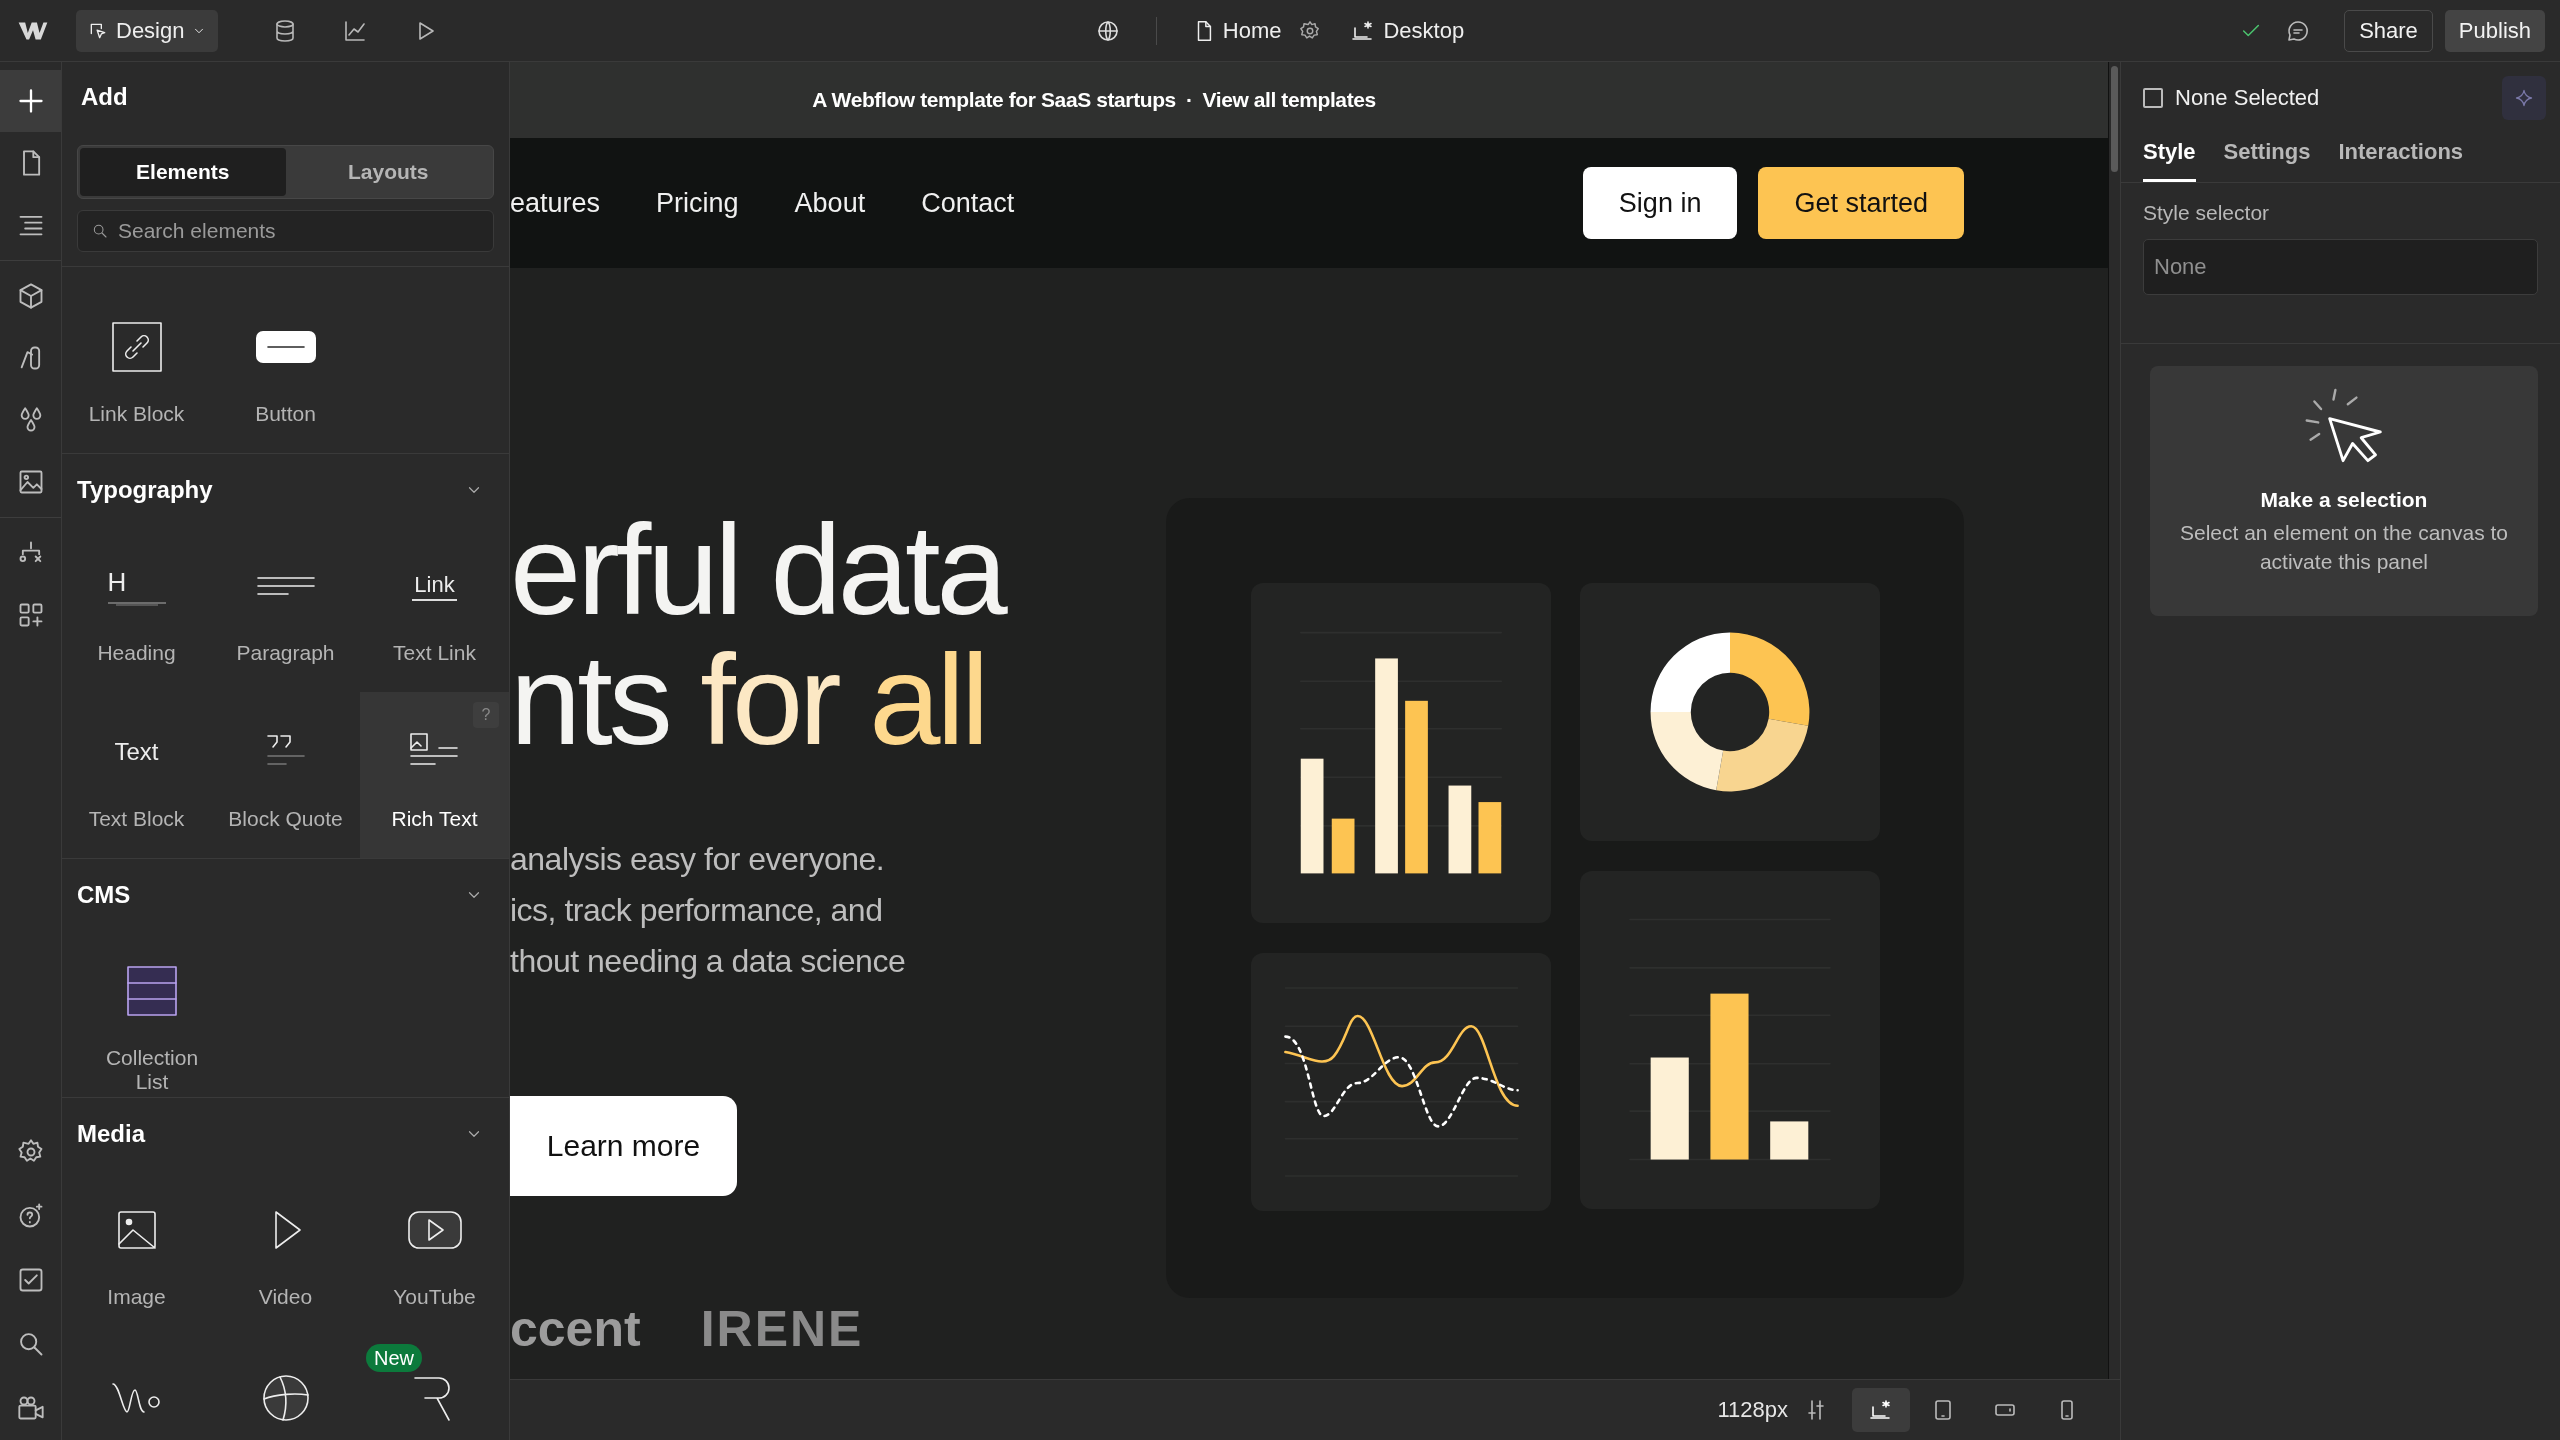 This screenshot has width=2560, height=1440. What do you see at coordinates (394, 1358) in the screenshot?
I see `new-badge: New` at bounding box center [394, 1358].